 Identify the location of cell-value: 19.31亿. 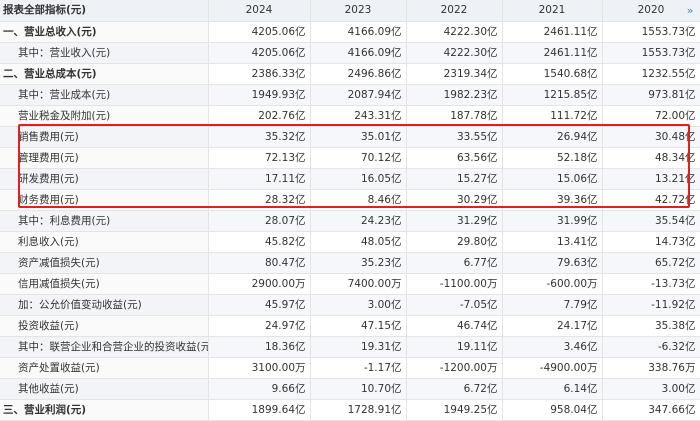
(358, 347).